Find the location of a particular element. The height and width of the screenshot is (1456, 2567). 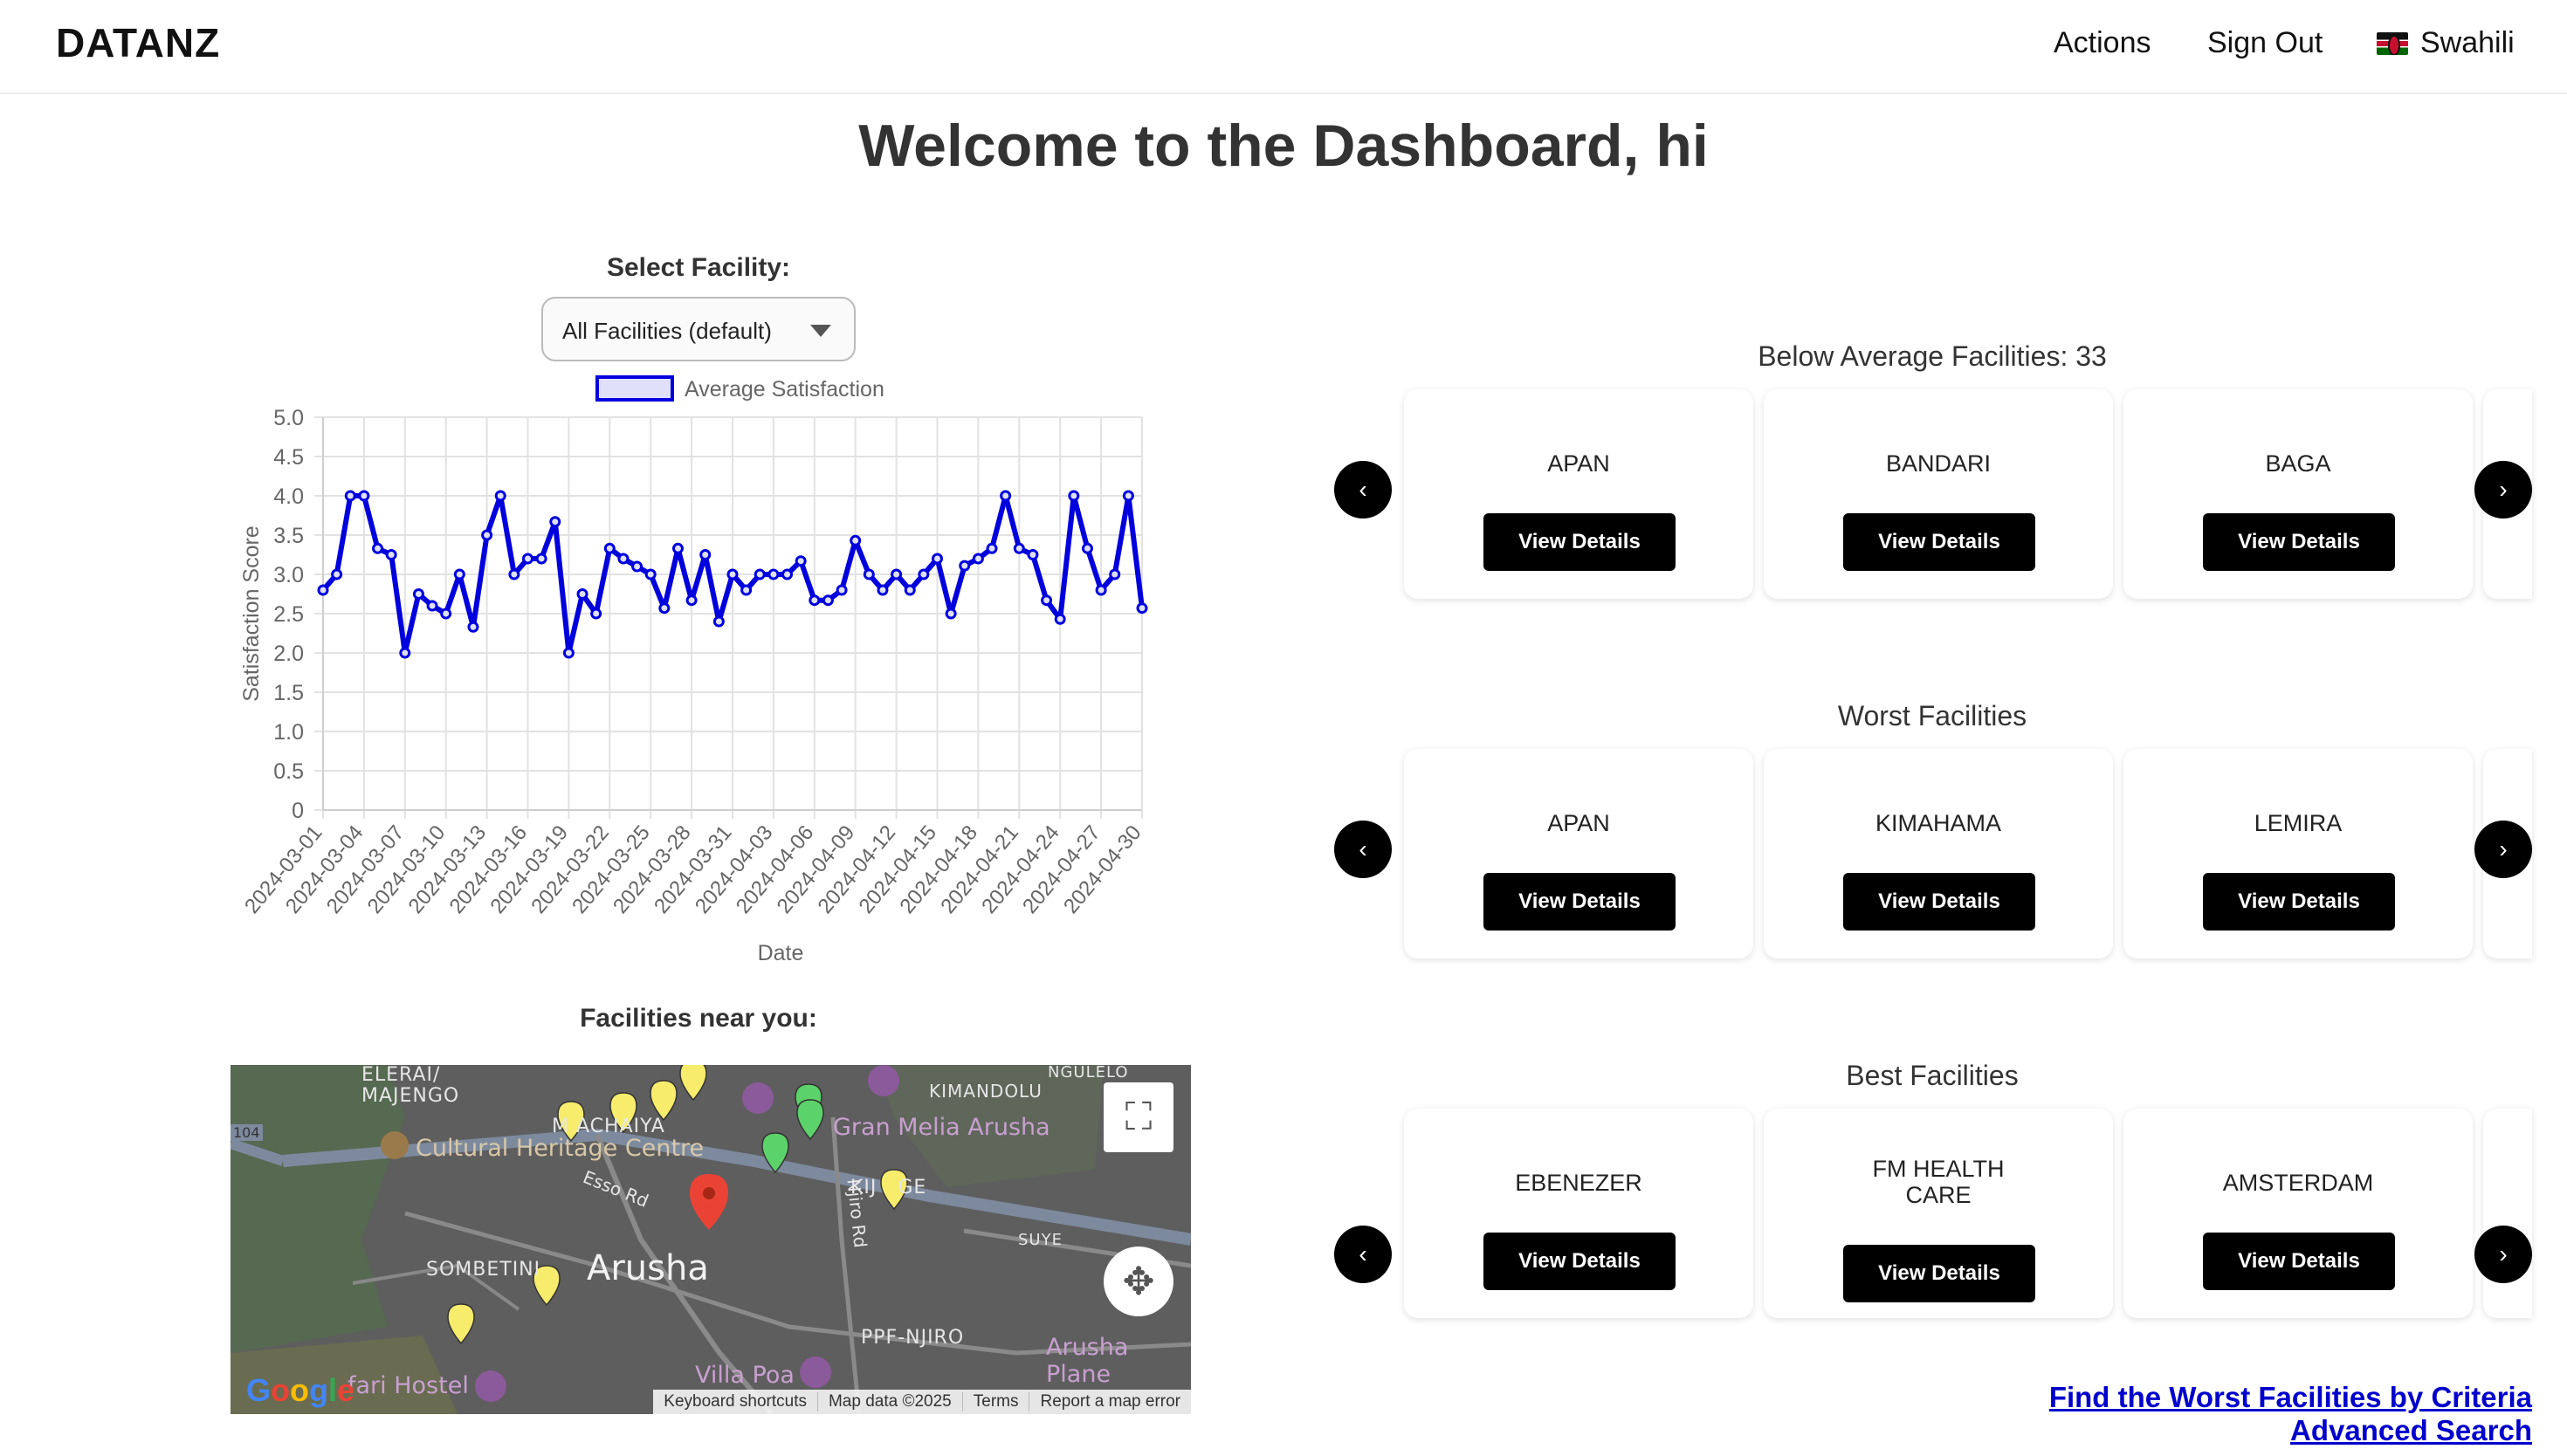

y-tick-label: 0.5 is located at coordinates (288, 771).